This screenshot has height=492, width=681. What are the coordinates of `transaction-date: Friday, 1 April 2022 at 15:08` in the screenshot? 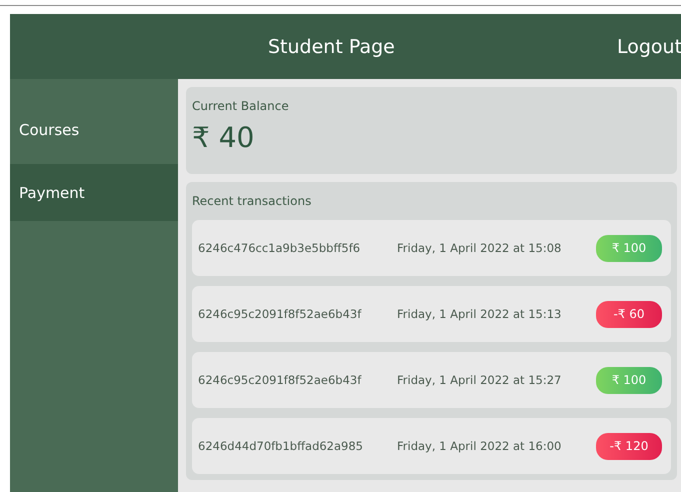 It's located at (479, 248).